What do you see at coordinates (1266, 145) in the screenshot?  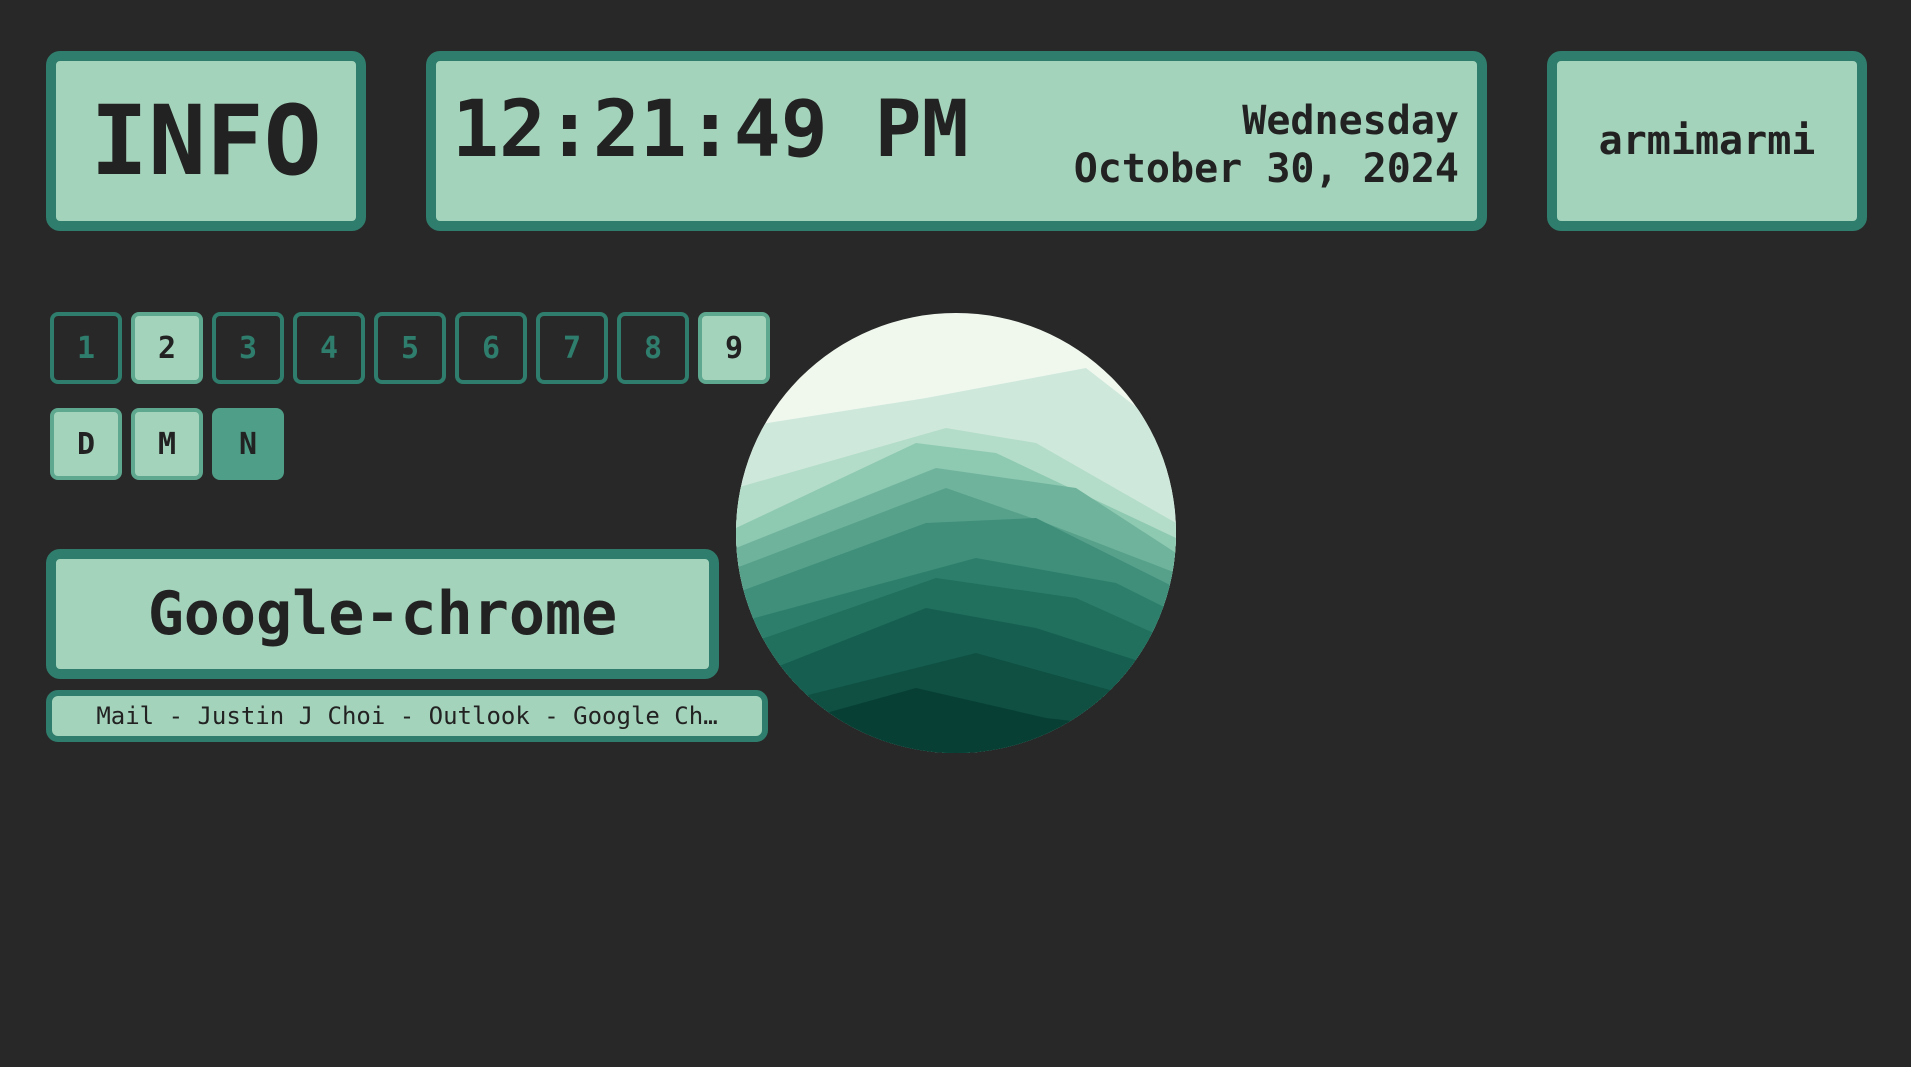 I see `clock-date-block: Wednesday October 30, 2024` at bounding box center [1266, 145].